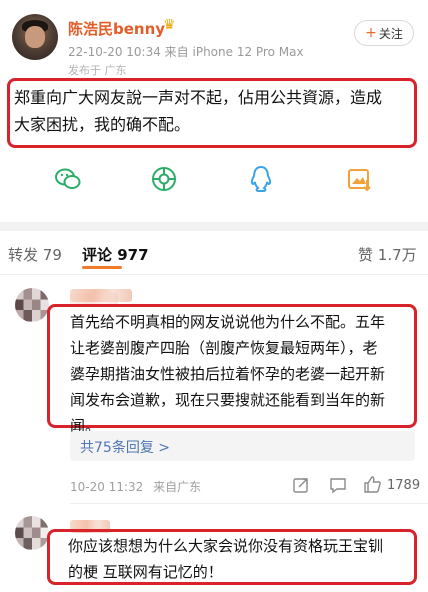 This screenshot has width=428, height=592. What do you see at coordinates (214, 226) in the screenshot?
I see `section-divider` at bounding box center [214, 226].